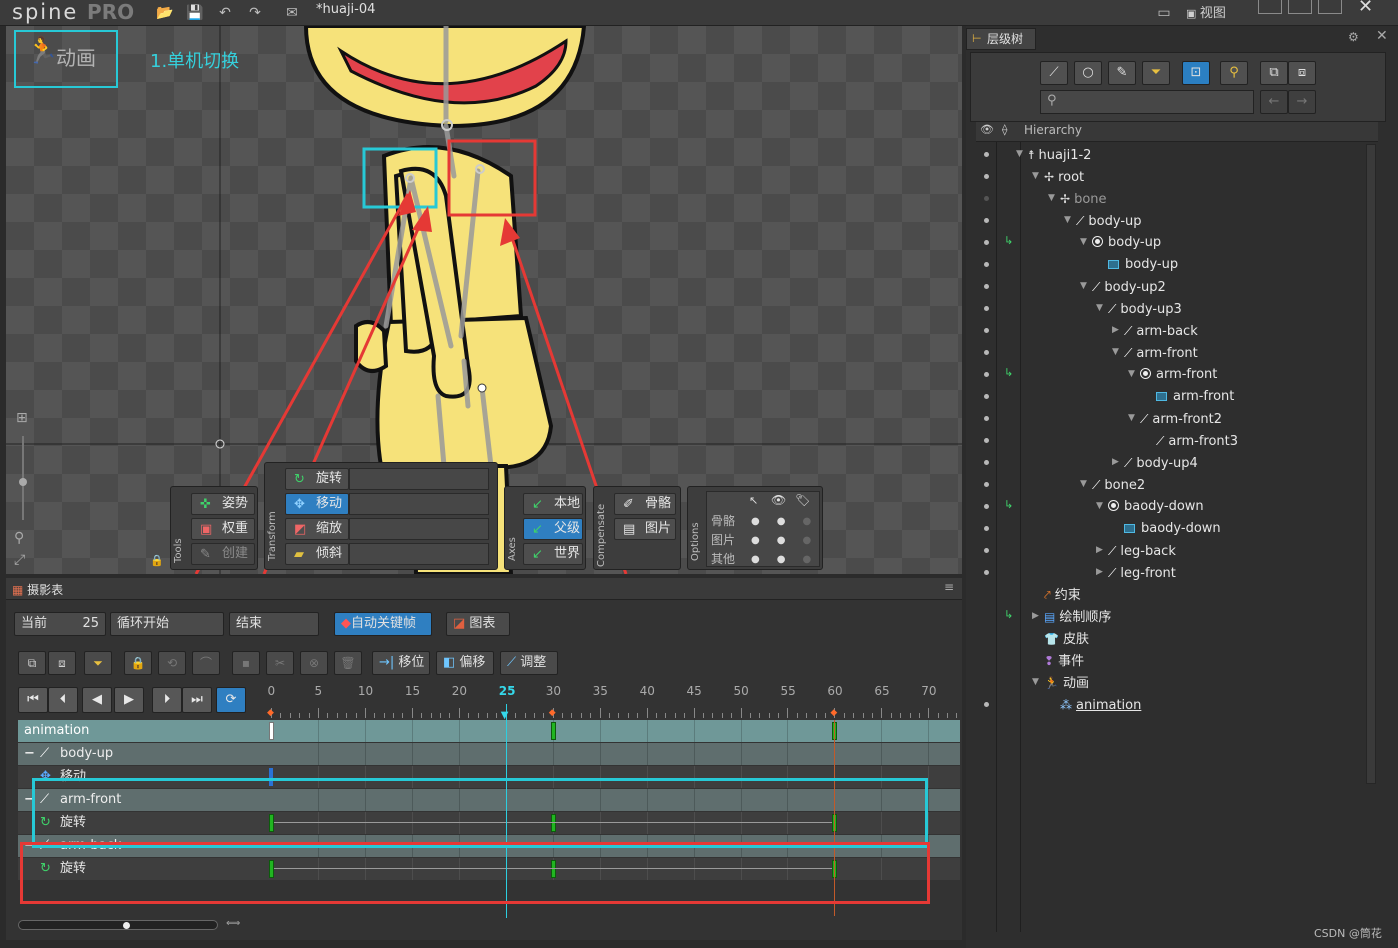 The width and height of the screenshot is (1398, 948). Describe the element at coordinates (292, 13) in the screenshot. I see `mail-icon: ✉` at that location.